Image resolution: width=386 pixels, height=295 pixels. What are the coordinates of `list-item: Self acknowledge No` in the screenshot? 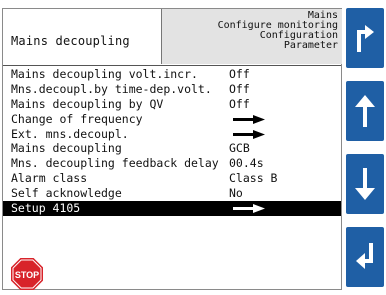 It's located at (172, 193).